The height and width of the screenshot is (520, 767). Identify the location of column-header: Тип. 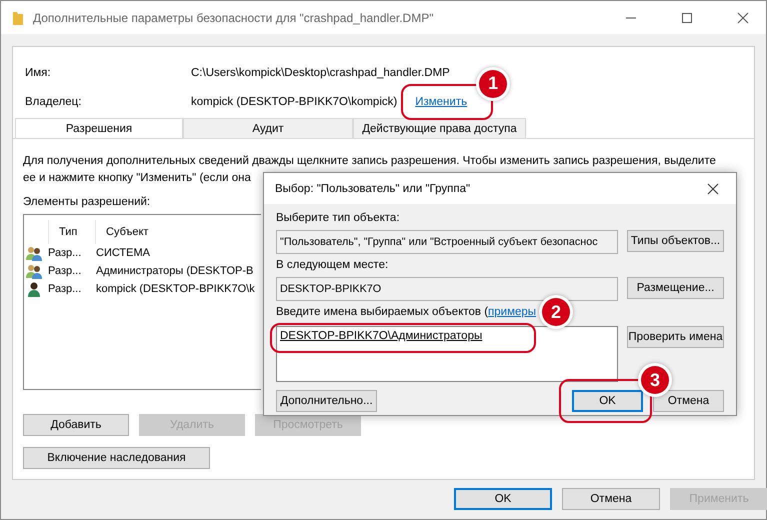
(71, 232).